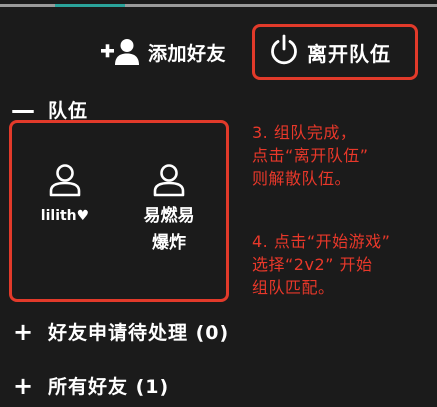  What do you see at coordinates (90, 5) in the screenshot?
I see `active-tab-indicator` at bounding box center [90, 5].